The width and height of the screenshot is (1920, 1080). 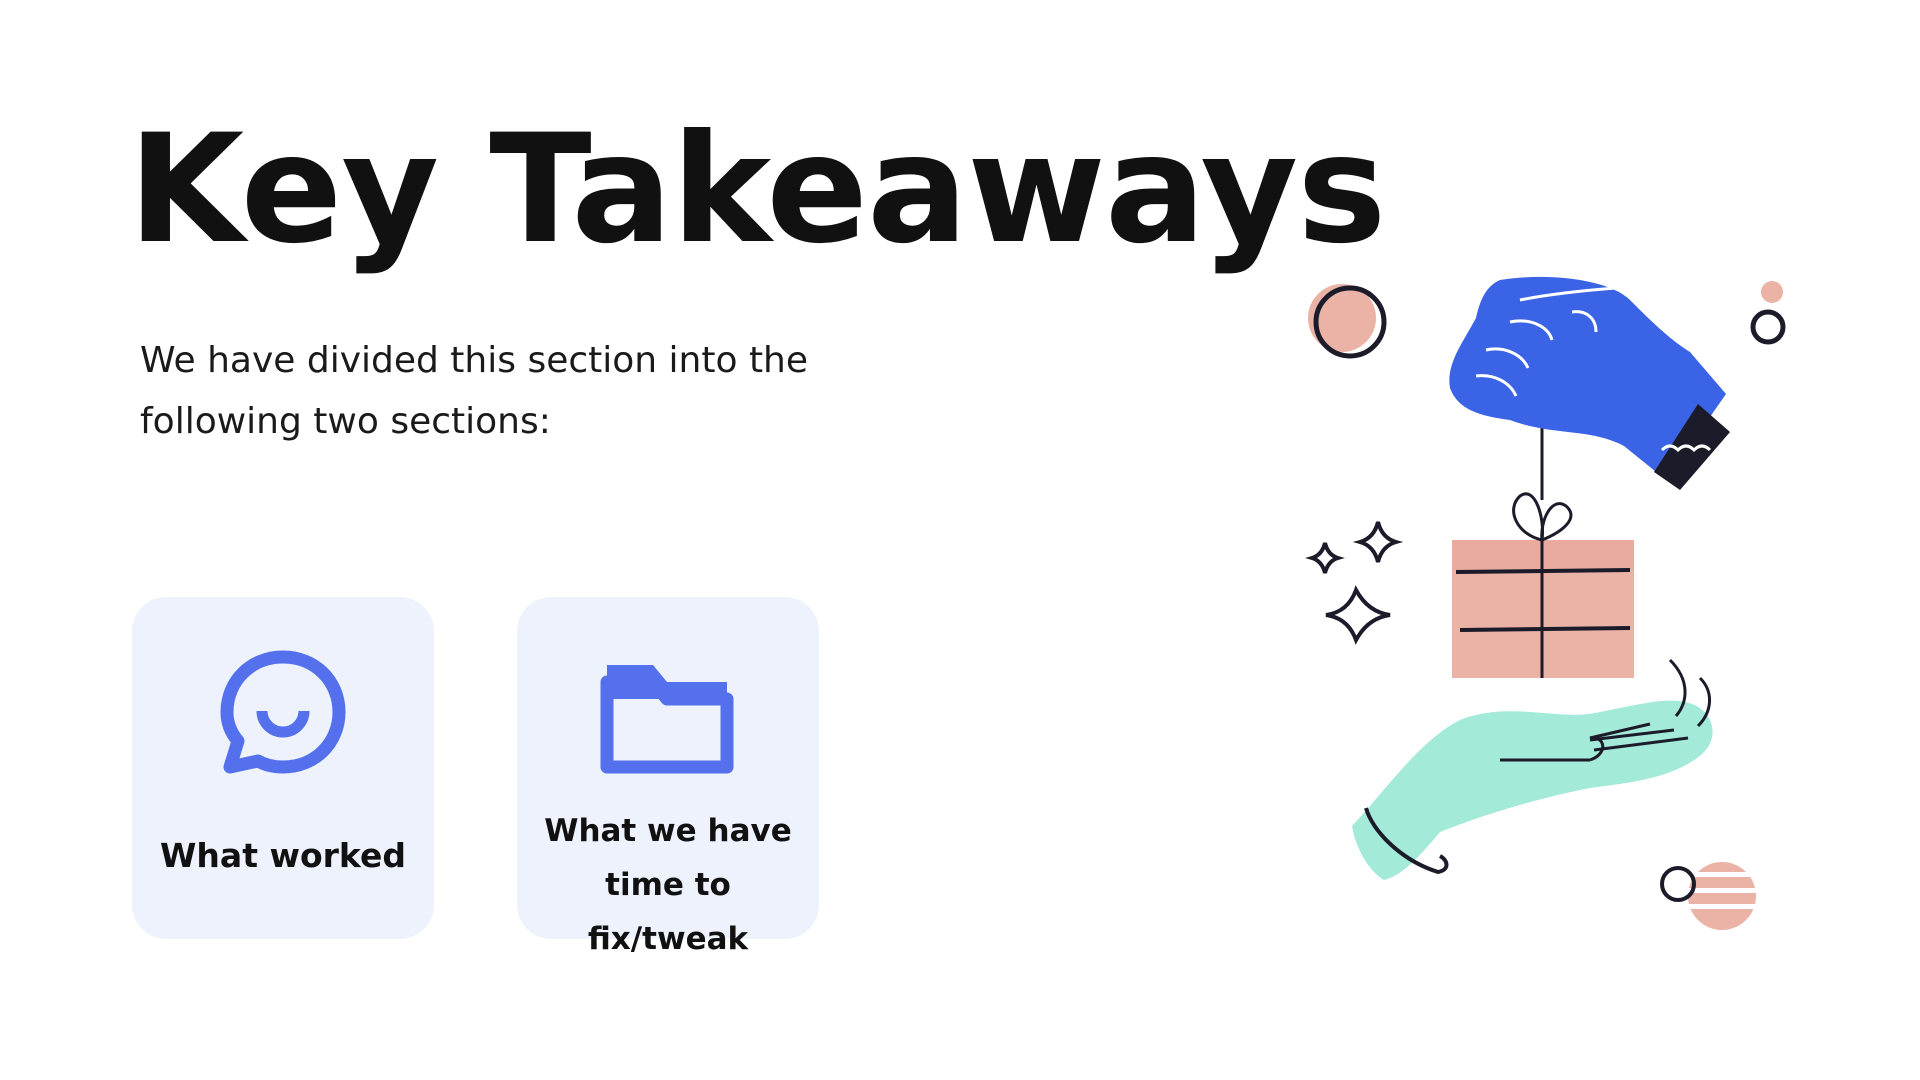 What do you see at coordinates (283, 712) in the screenshot?
I see `chat-smile-icon` at bounding box center [283, 712].